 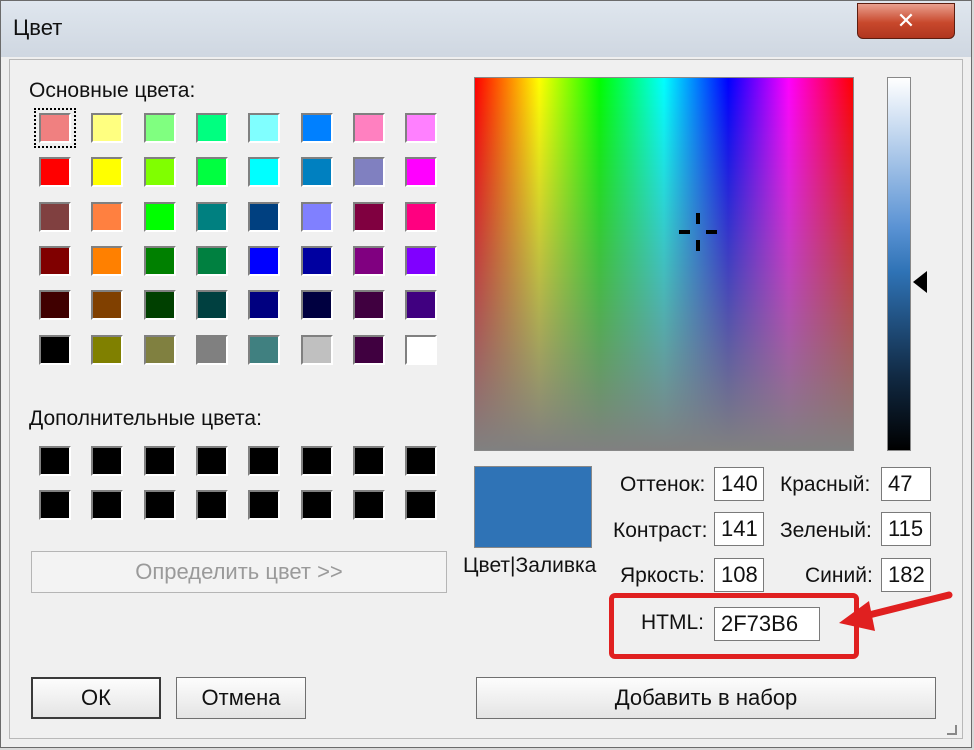 I want to click on hue-input, so click(x=739, y=484).